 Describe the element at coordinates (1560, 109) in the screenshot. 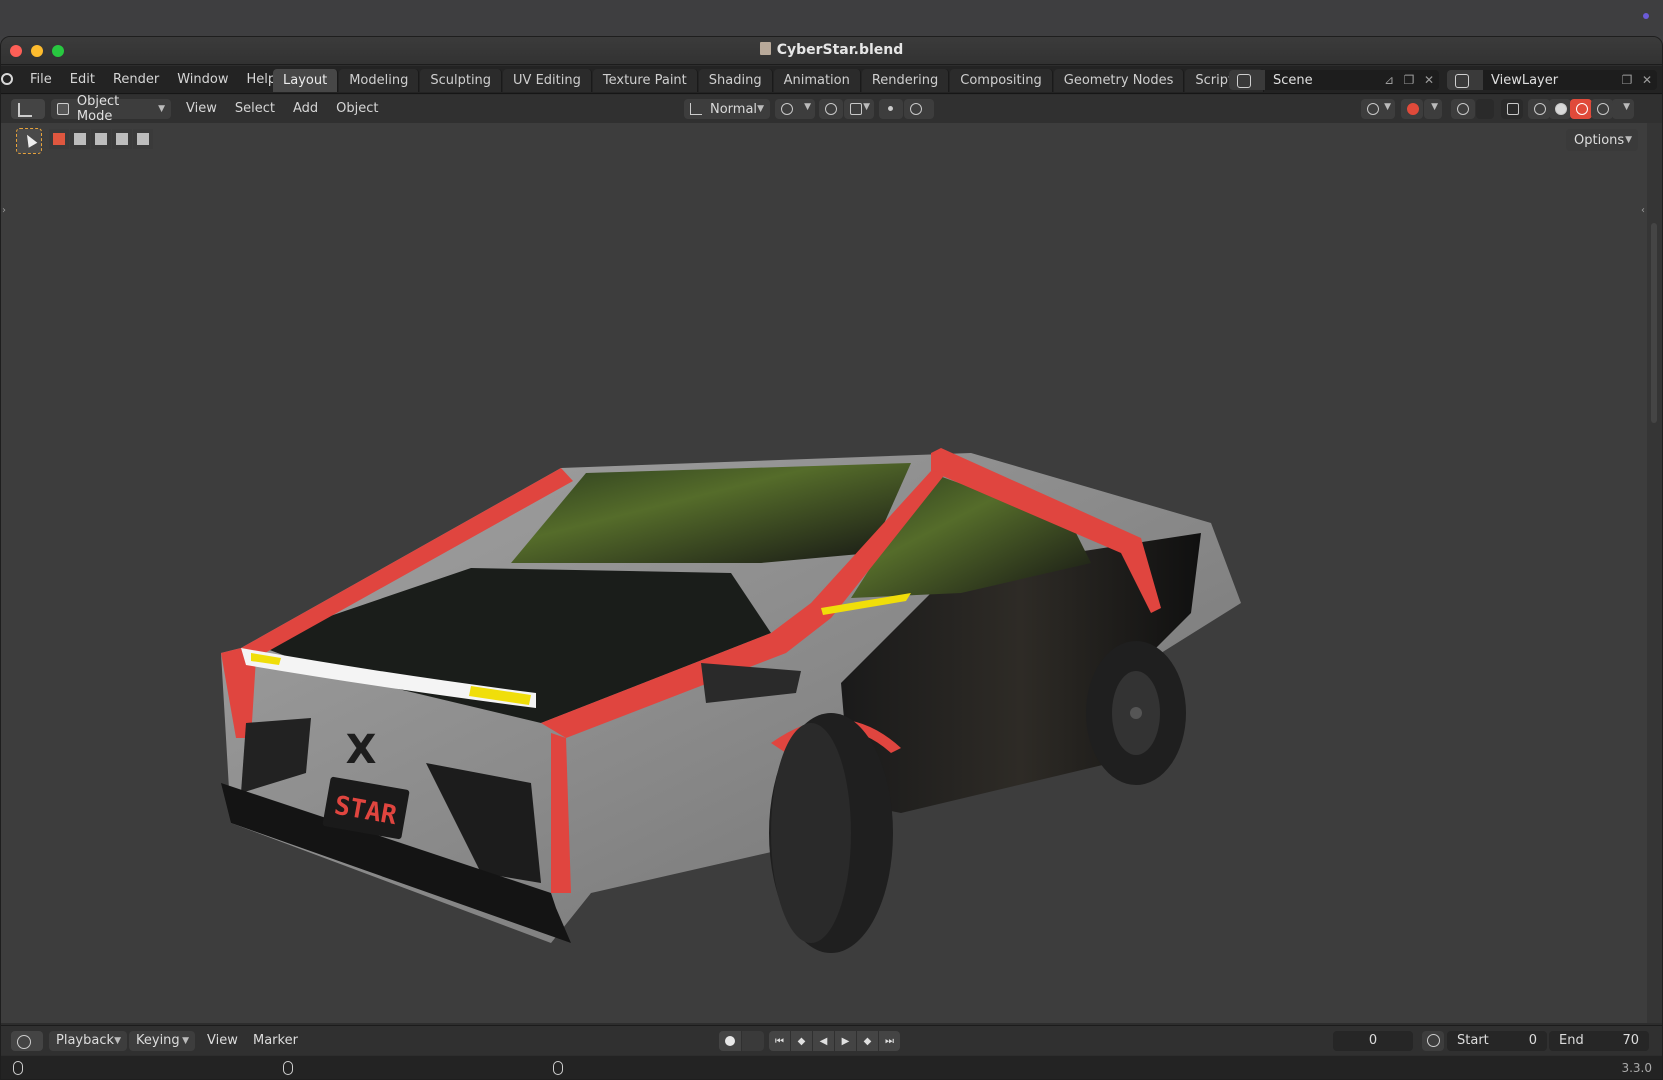

I see `solid-shading-button` at that location.